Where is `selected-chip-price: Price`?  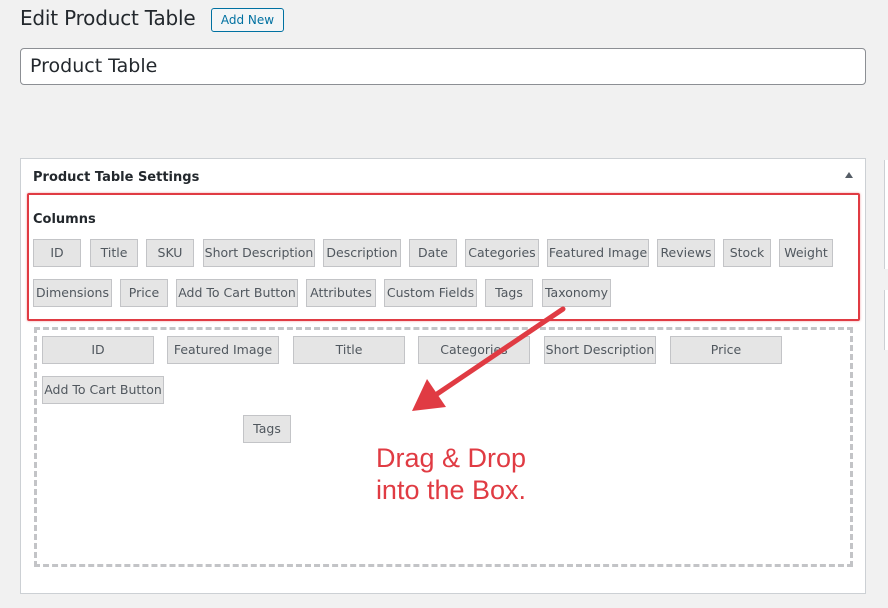
selected-chip-price: Price is located at coordinates (726, 350).